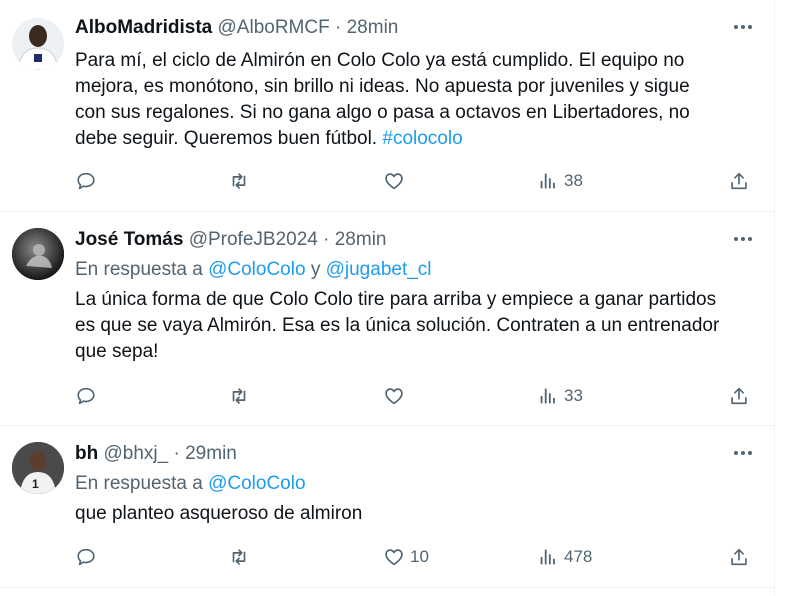 This screenshot has width=800, height=596. I want to click on avatar: 1, so click(38, 468).